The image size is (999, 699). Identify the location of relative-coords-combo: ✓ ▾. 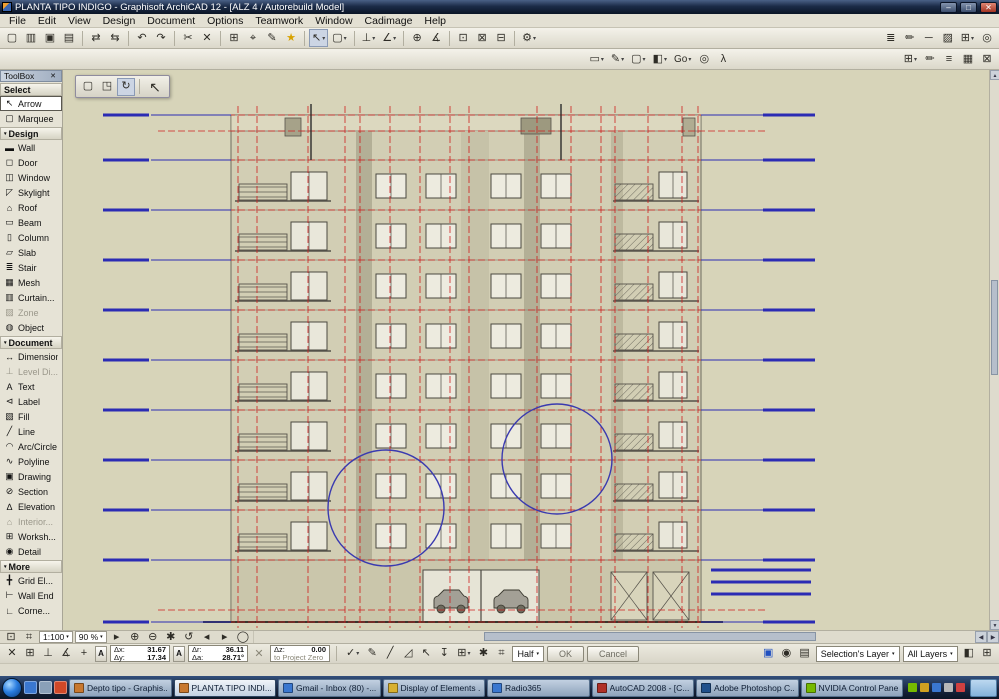
(352, 654).